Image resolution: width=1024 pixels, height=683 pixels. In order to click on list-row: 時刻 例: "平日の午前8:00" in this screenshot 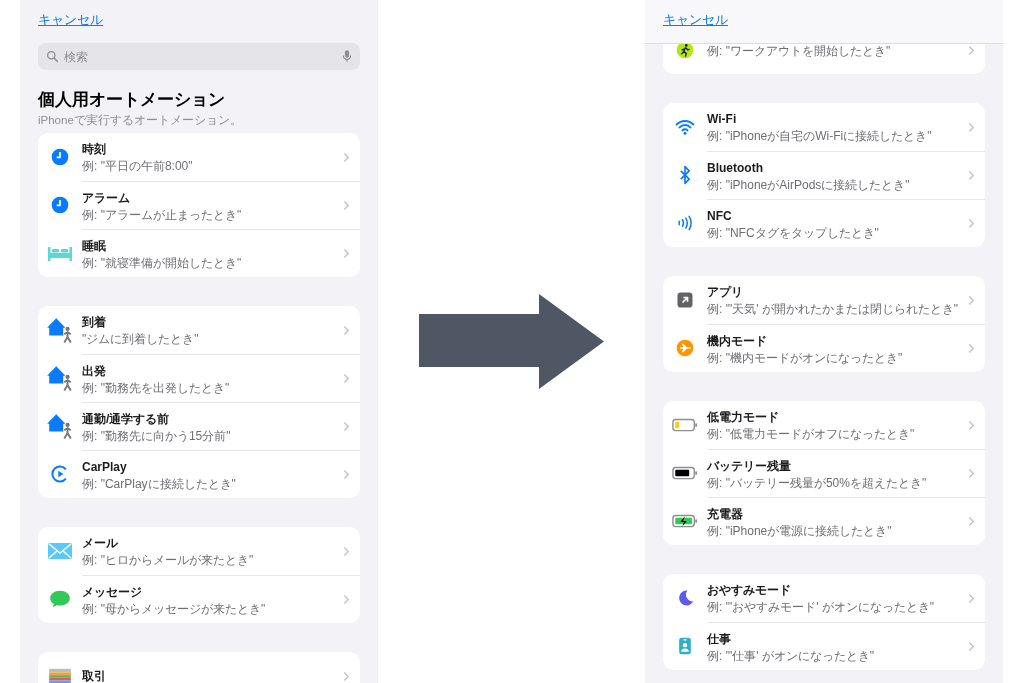, I will do `click(199, 157)`.